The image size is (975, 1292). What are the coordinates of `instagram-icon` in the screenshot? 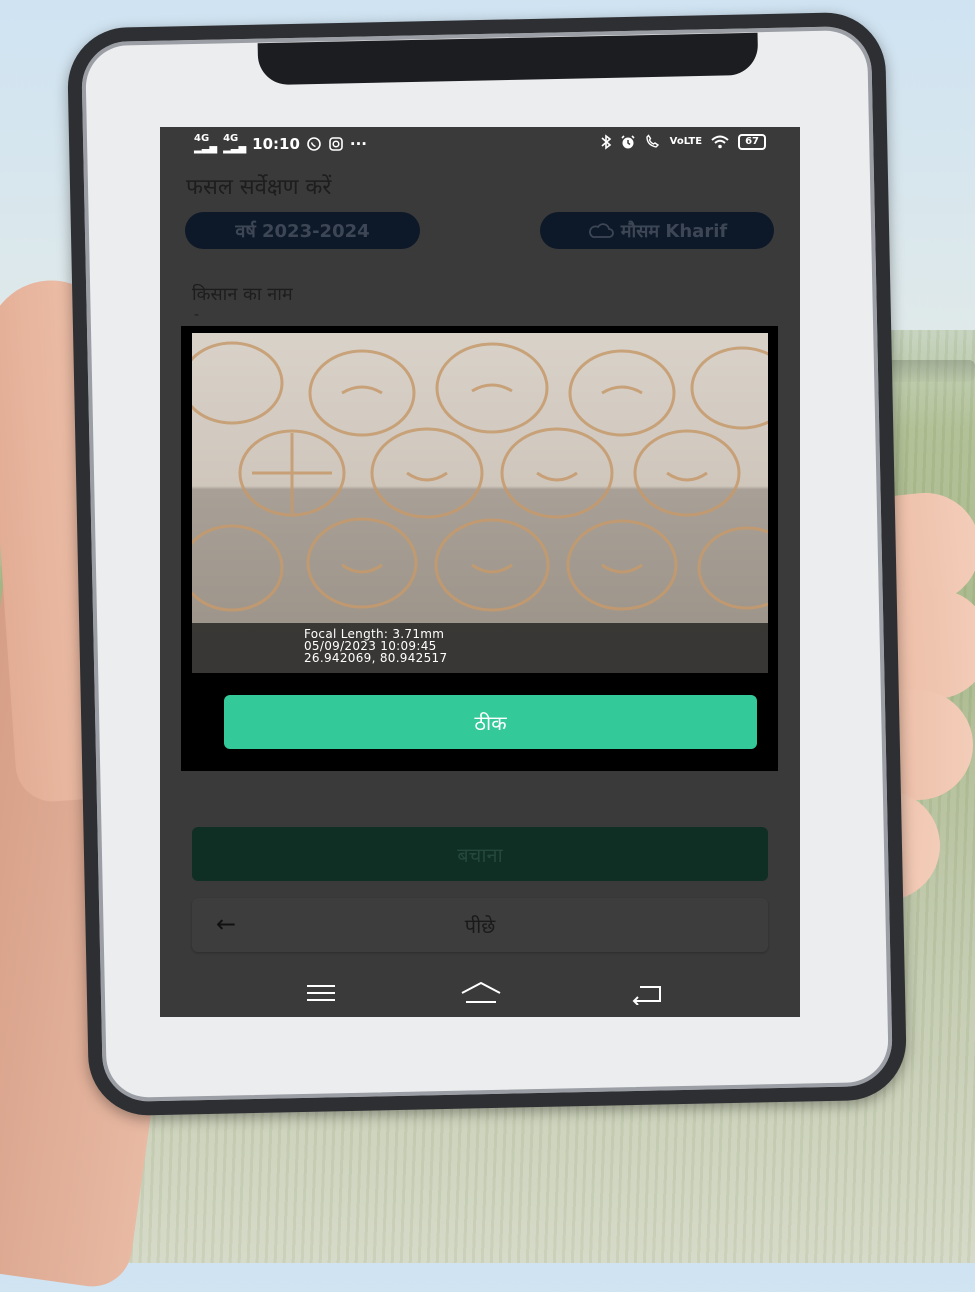 It's located at (336, 144).